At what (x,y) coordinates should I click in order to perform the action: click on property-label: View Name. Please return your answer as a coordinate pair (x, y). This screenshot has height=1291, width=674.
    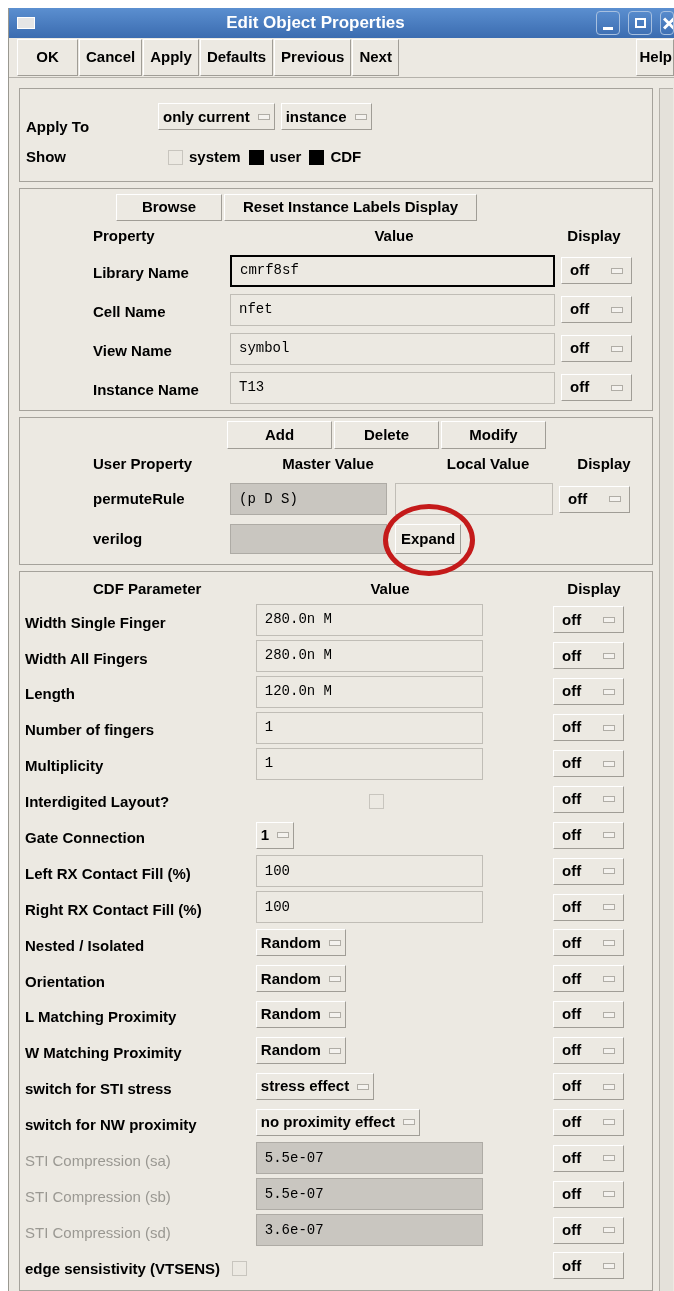
    Looking at the image, I should click on (132, 351).